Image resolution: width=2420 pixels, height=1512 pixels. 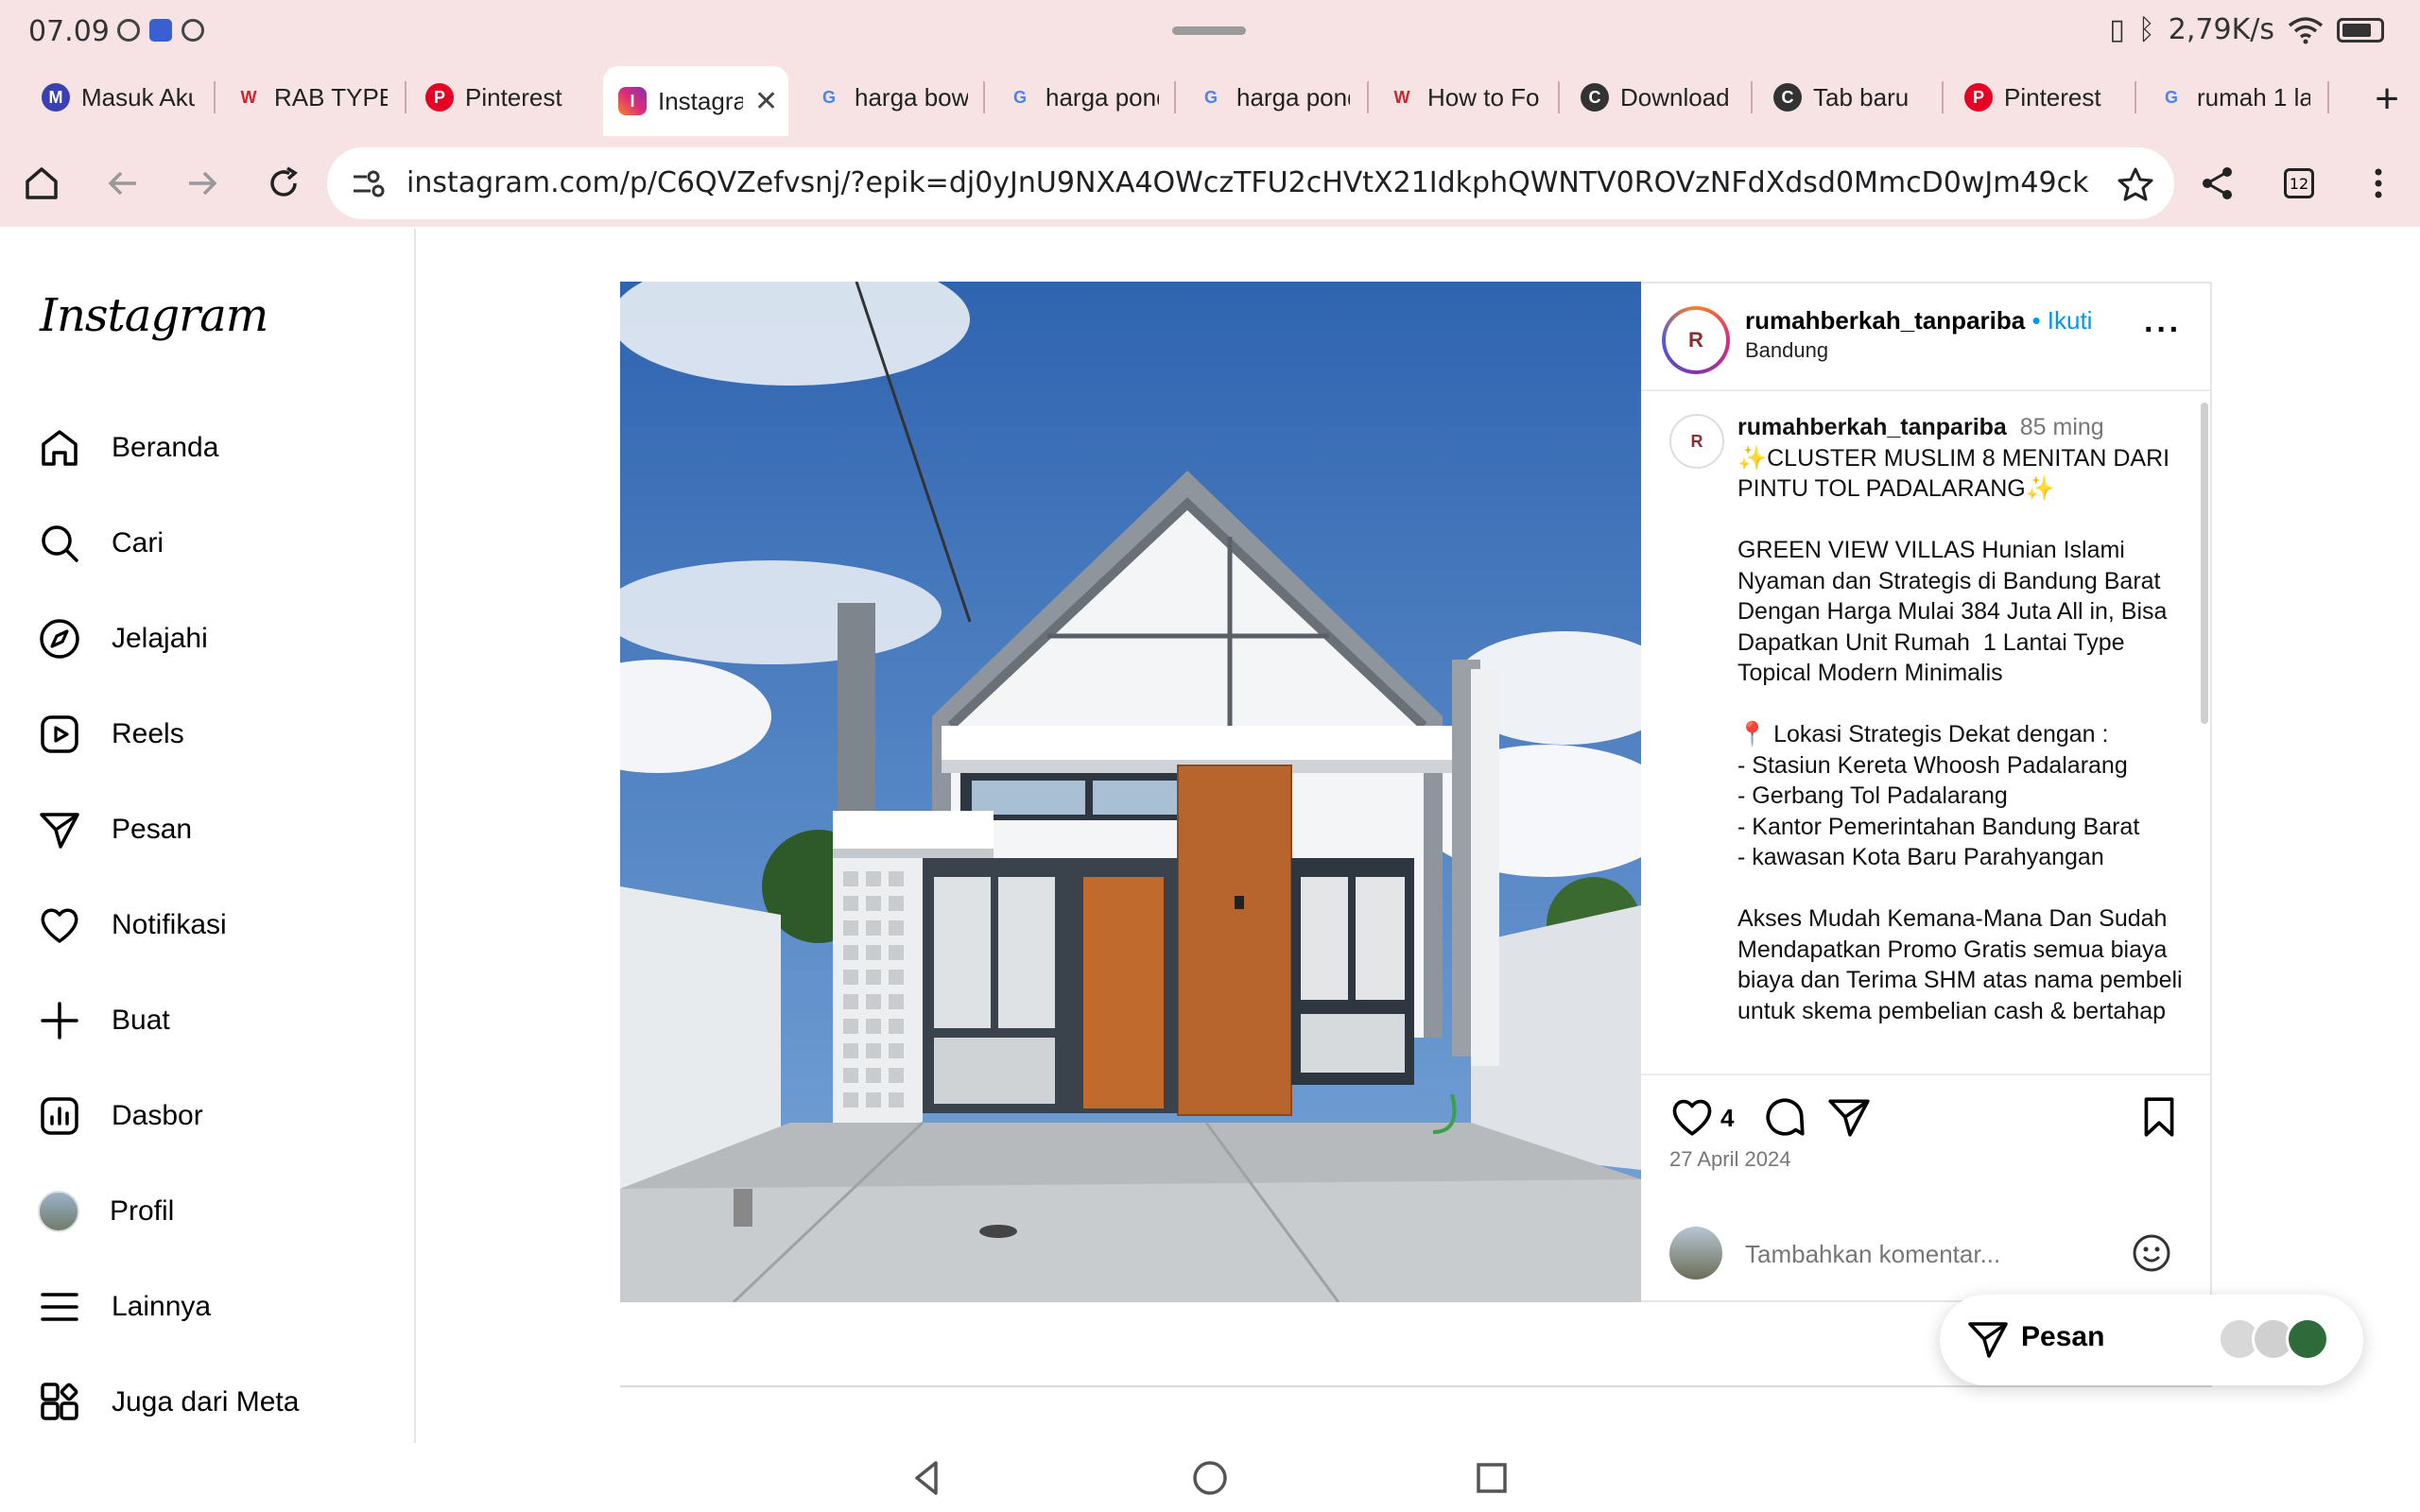 What do you see at coordinates (2117, 29) in the screenshot?
I see `vibrate-icon: ▯` at bounding box center [2117, 29].